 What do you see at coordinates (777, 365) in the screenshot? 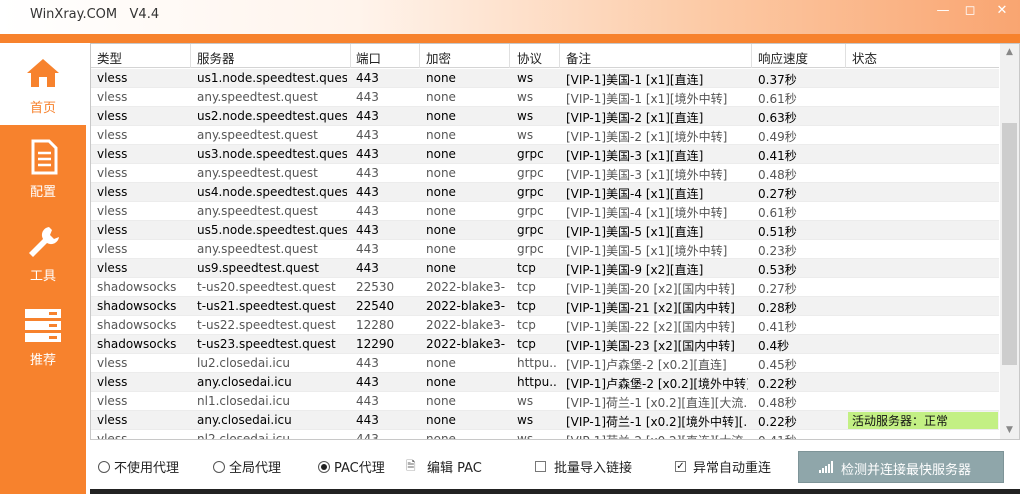
I see `cell-latency: 0.45秒` at bounding box center [777, 365].